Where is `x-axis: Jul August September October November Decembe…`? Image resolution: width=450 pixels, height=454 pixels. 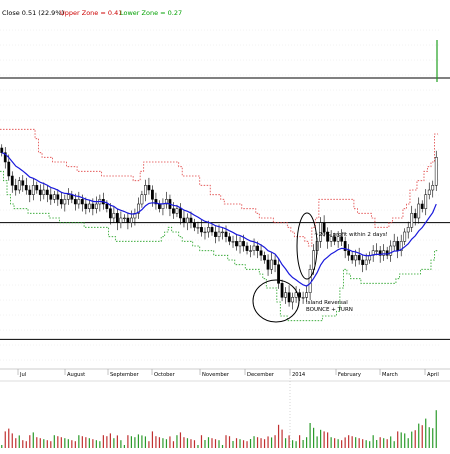
x-axis: Jul August September October November Decembe… is located at coordinates (225, 373).